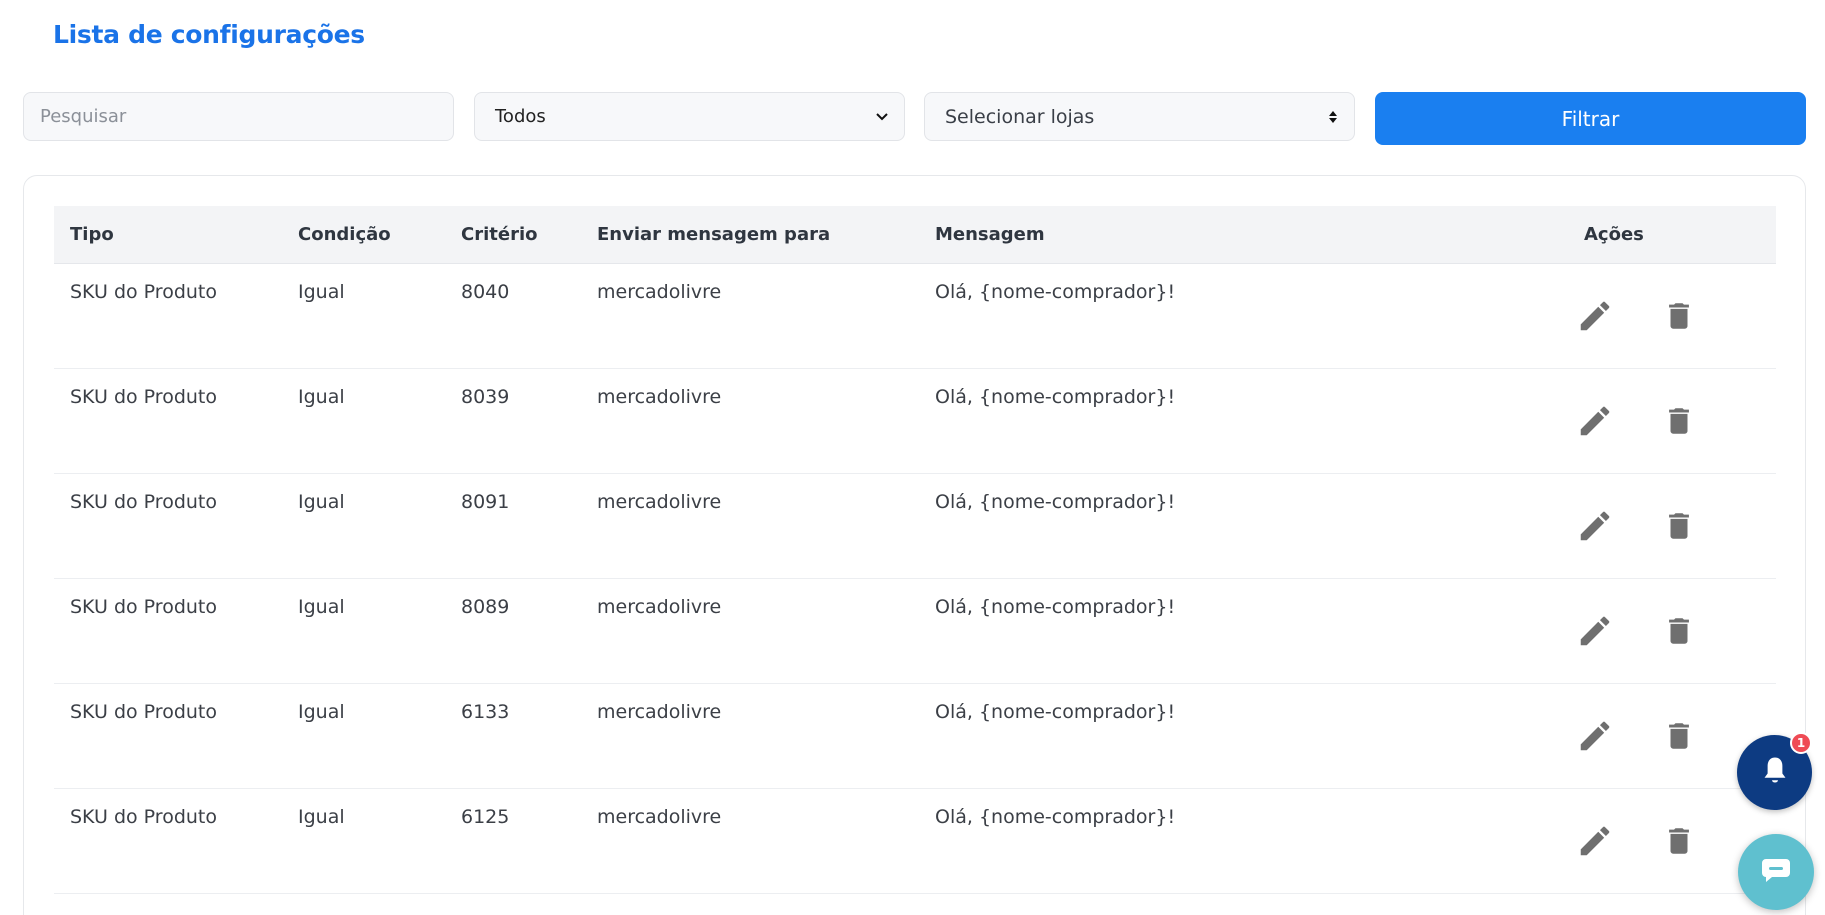  I want to click on type-select: Todos, so click(689, 116).